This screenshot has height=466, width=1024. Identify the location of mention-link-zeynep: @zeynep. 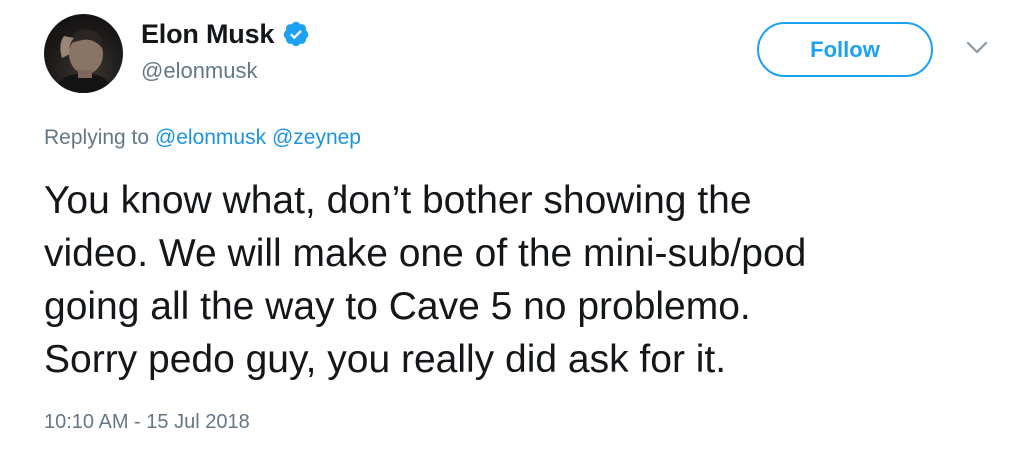
(316, 137).